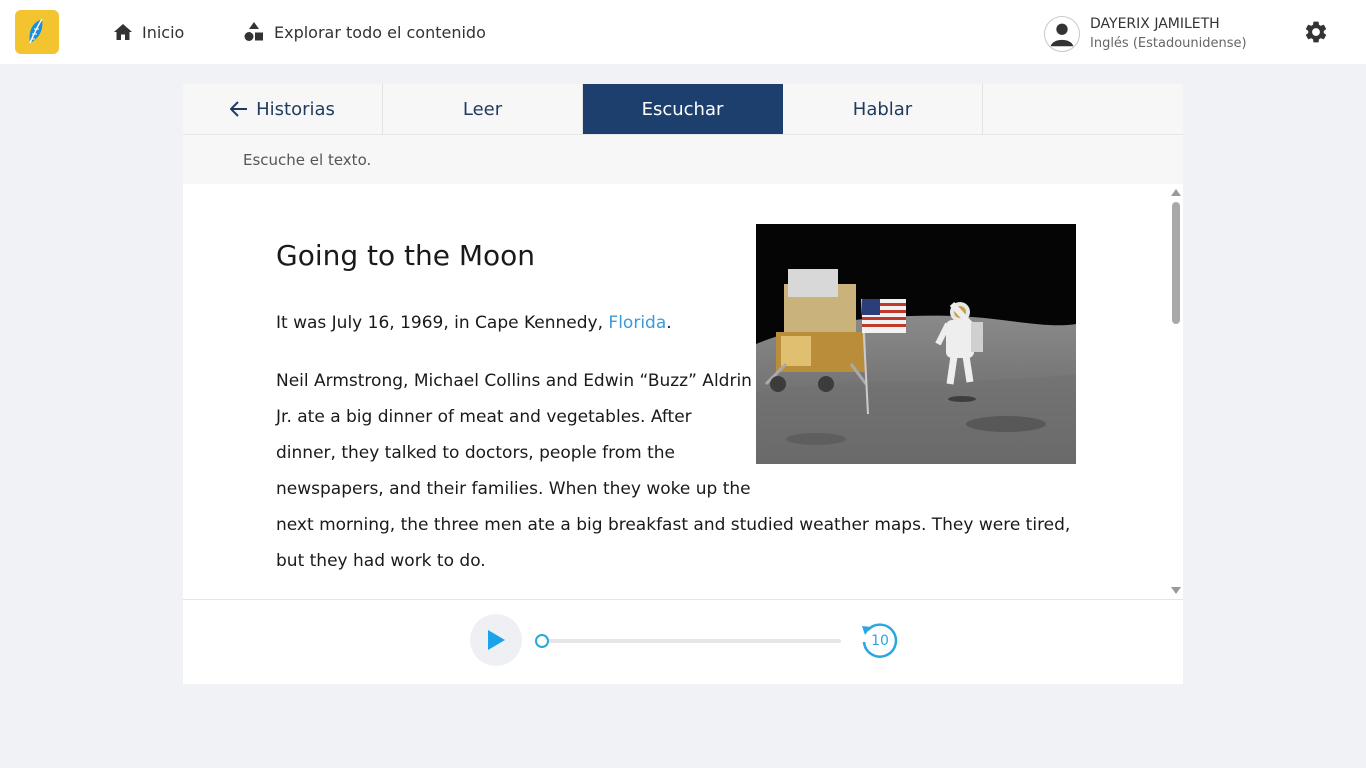 The width and height of the screenshot is (1366, 768). I want to click on paragraph-1-text-before: It was July 16, 1969, in Cape Kennedy,, so click(442, 323).